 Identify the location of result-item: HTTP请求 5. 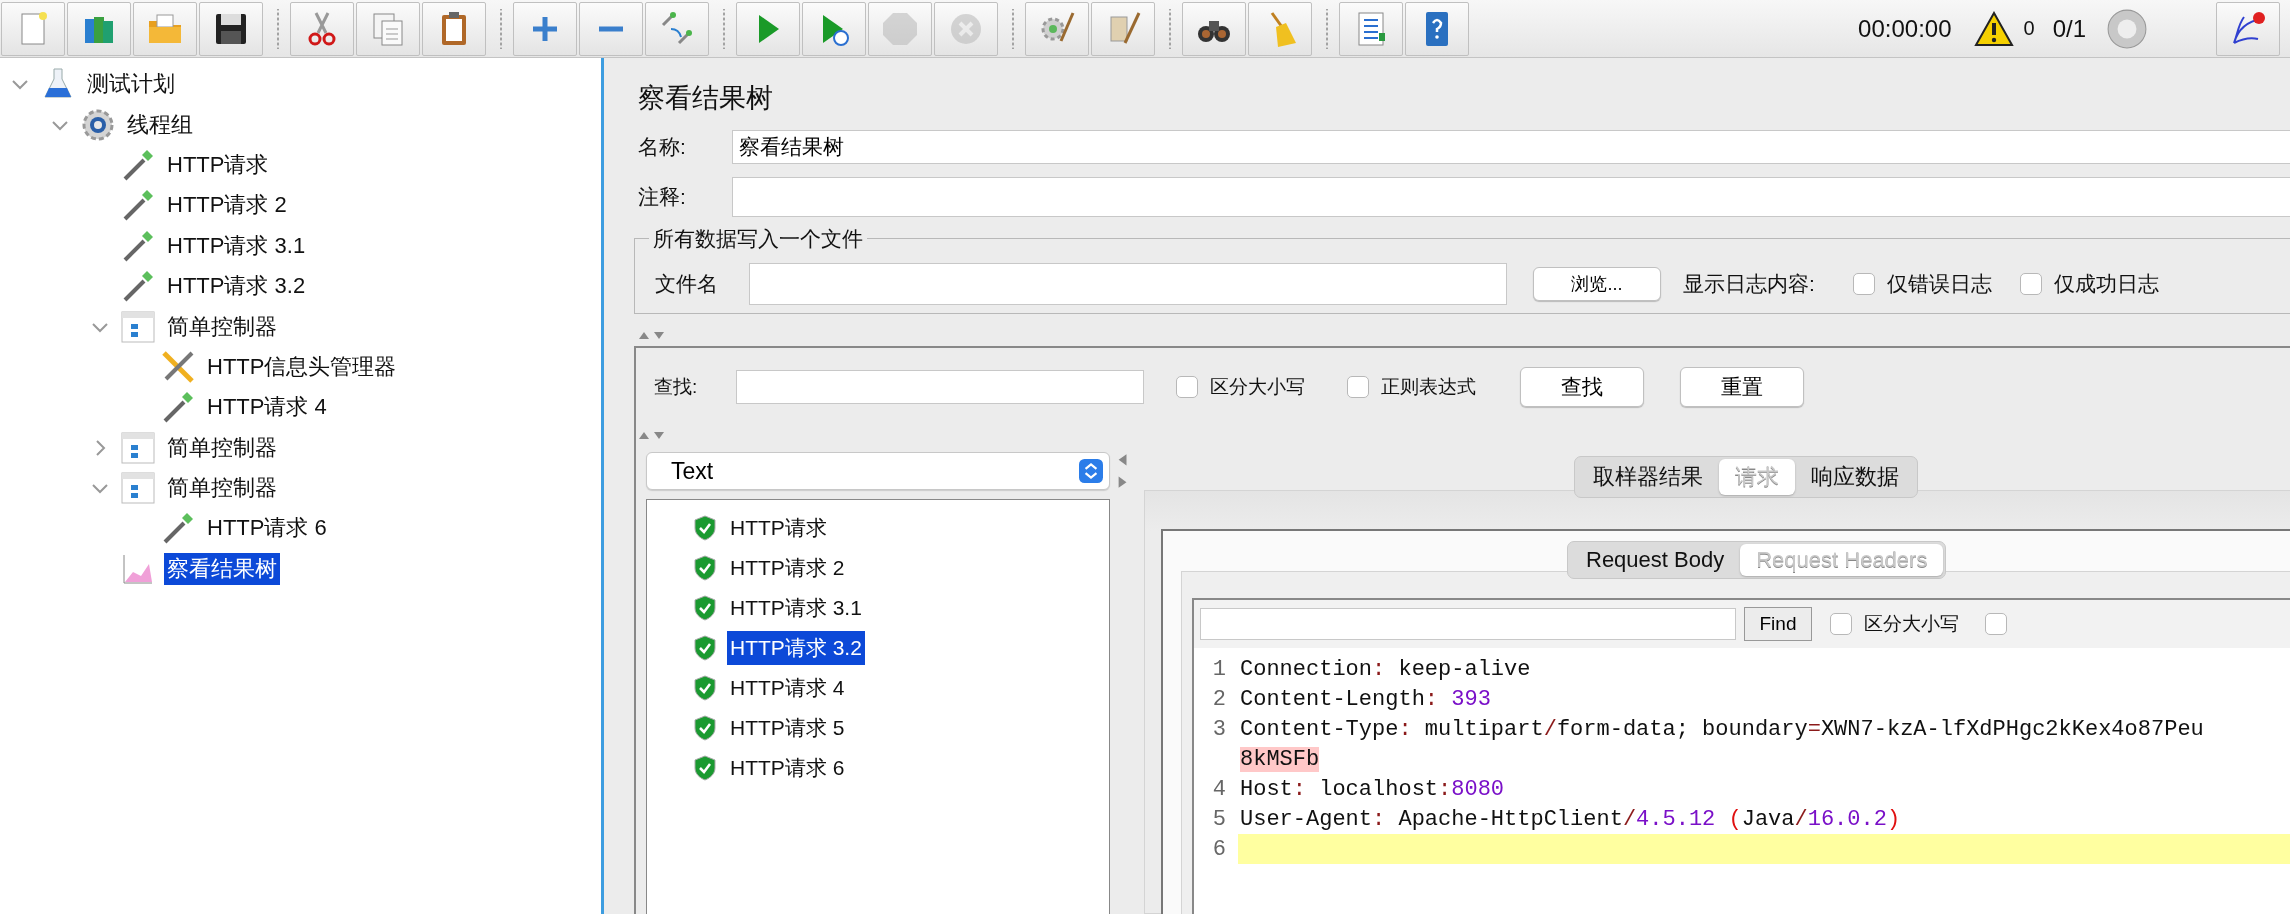
(787, 728).